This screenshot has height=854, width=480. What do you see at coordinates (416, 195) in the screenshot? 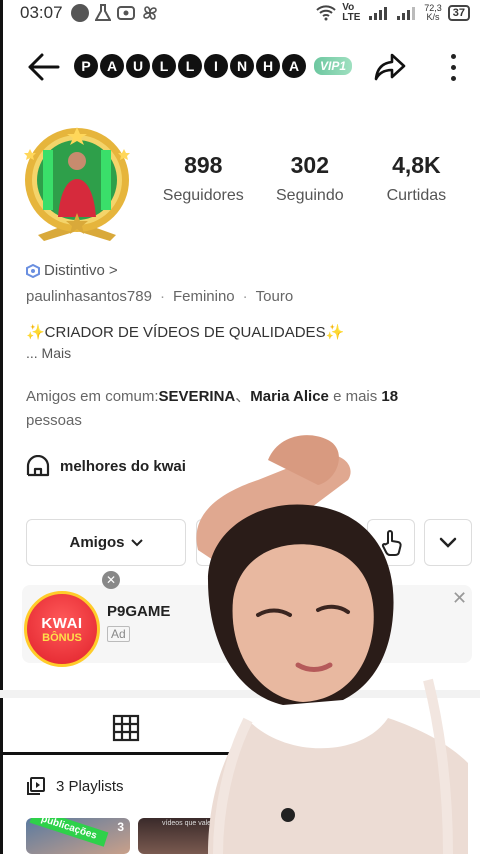
I see `likes-label: Curtidas` at bounding box center [416, 195].